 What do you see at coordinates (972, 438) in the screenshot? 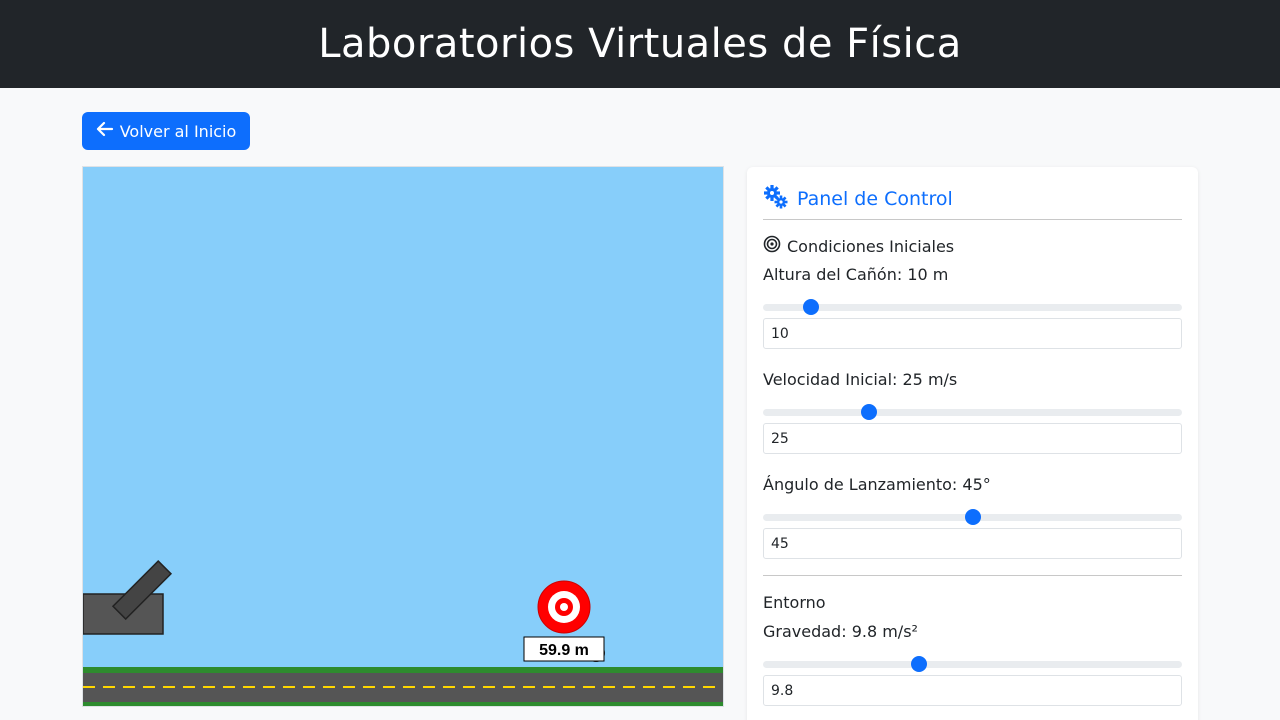
I see `velocity-input` at bounding box center [972, 438].